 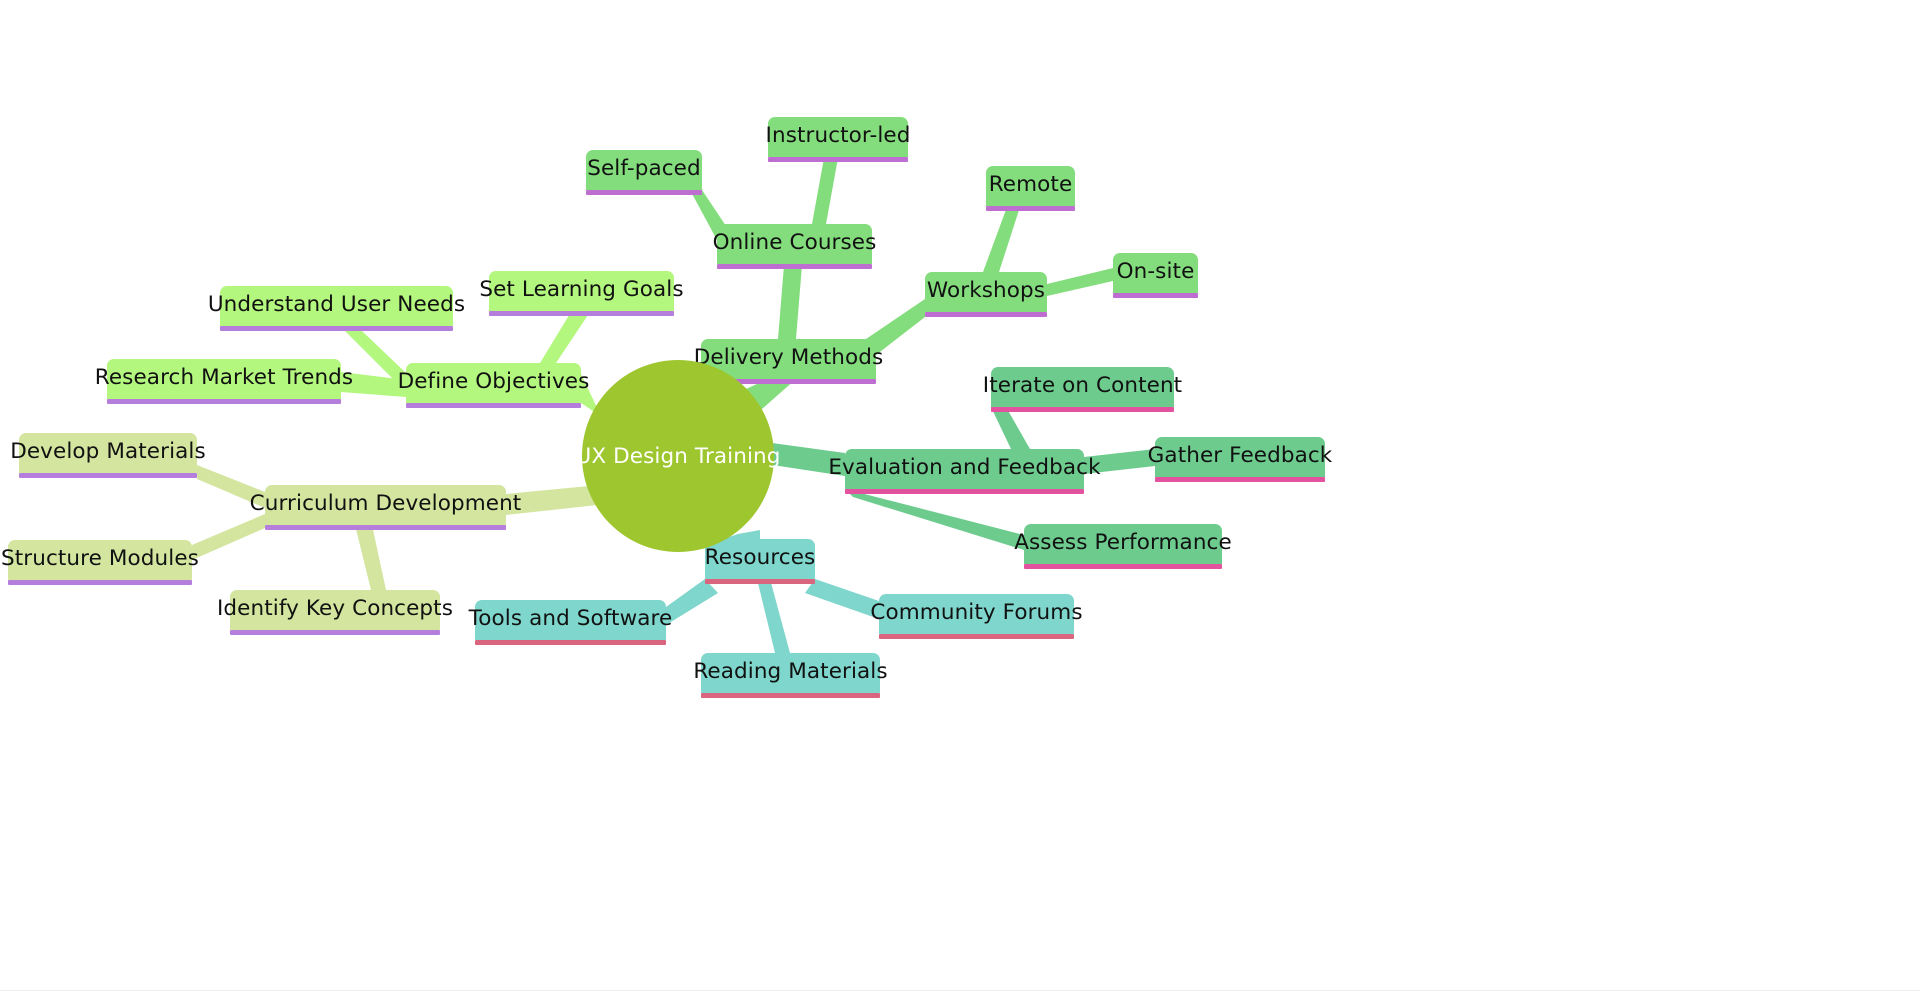 I want to click on node-online-courses: Online Courses, so click(x=794, y=246).